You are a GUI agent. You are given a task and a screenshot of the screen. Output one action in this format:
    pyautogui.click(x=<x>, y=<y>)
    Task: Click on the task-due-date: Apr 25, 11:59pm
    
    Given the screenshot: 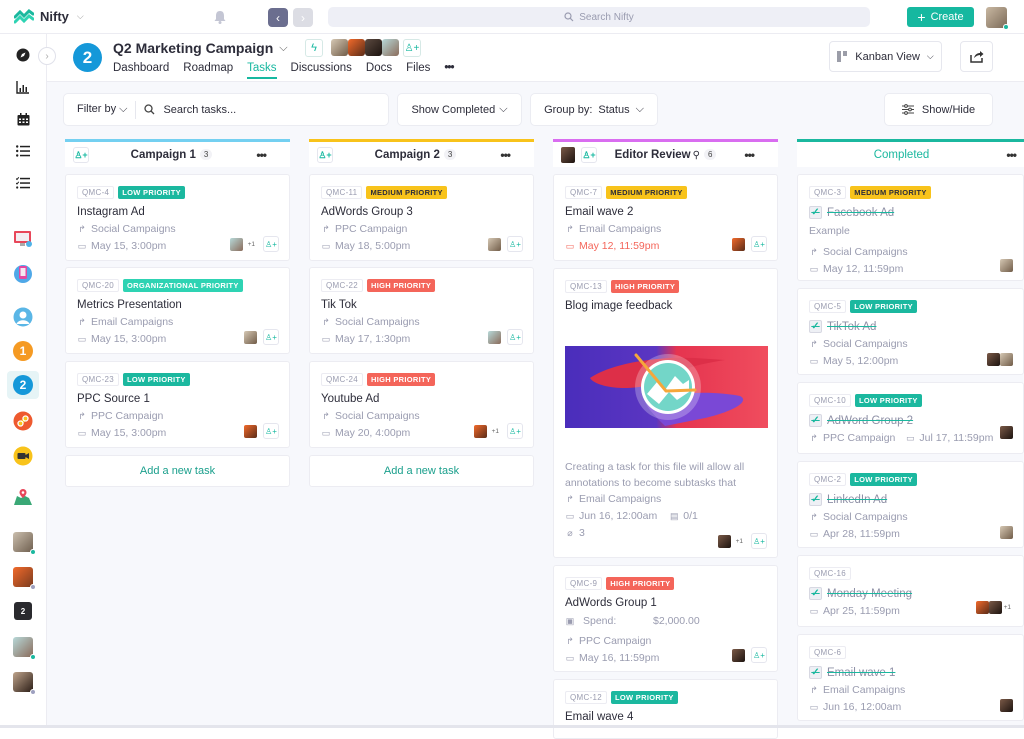 What is the action you would take?
    pyautogui.click(x=861, y=611)
    